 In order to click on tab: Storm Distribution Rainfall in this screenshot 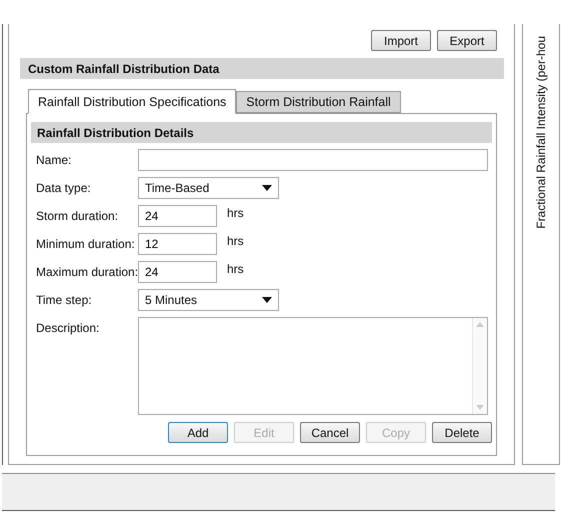, I will do `click(318, 102)`.